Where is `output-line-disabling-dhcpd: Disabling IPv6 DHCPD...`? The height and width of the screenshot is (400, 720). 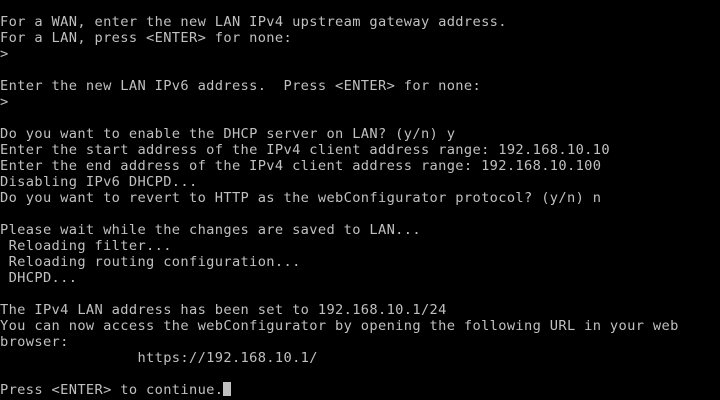 output-line-disabling-dhcpd: Disabling IPv6 DHCPD... is located at coordinates (99, 182).